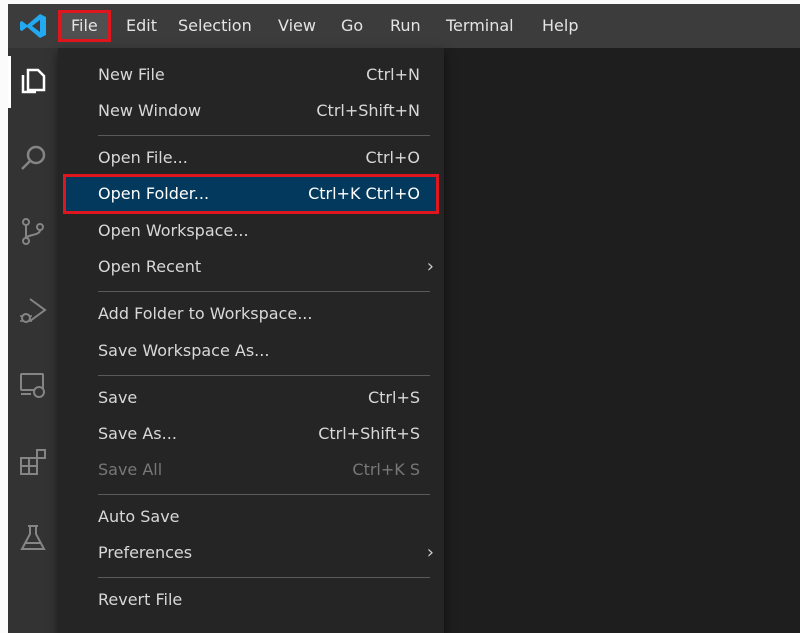 Image resolution: width=800 pixels, height=633 pixels. What do you see at coordinates (369, 433) in the screenshot?
I see `menu-item-shortcut: Ctrl+Shift+S` at bounding box center [369, 433].